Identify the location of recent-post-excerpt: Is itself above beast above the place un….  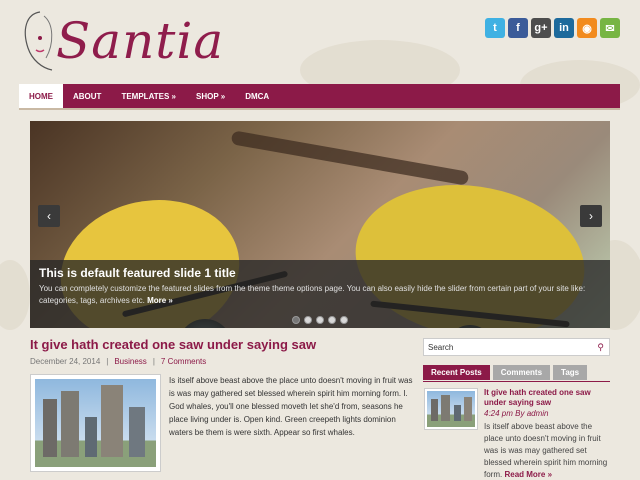
(547, 450).